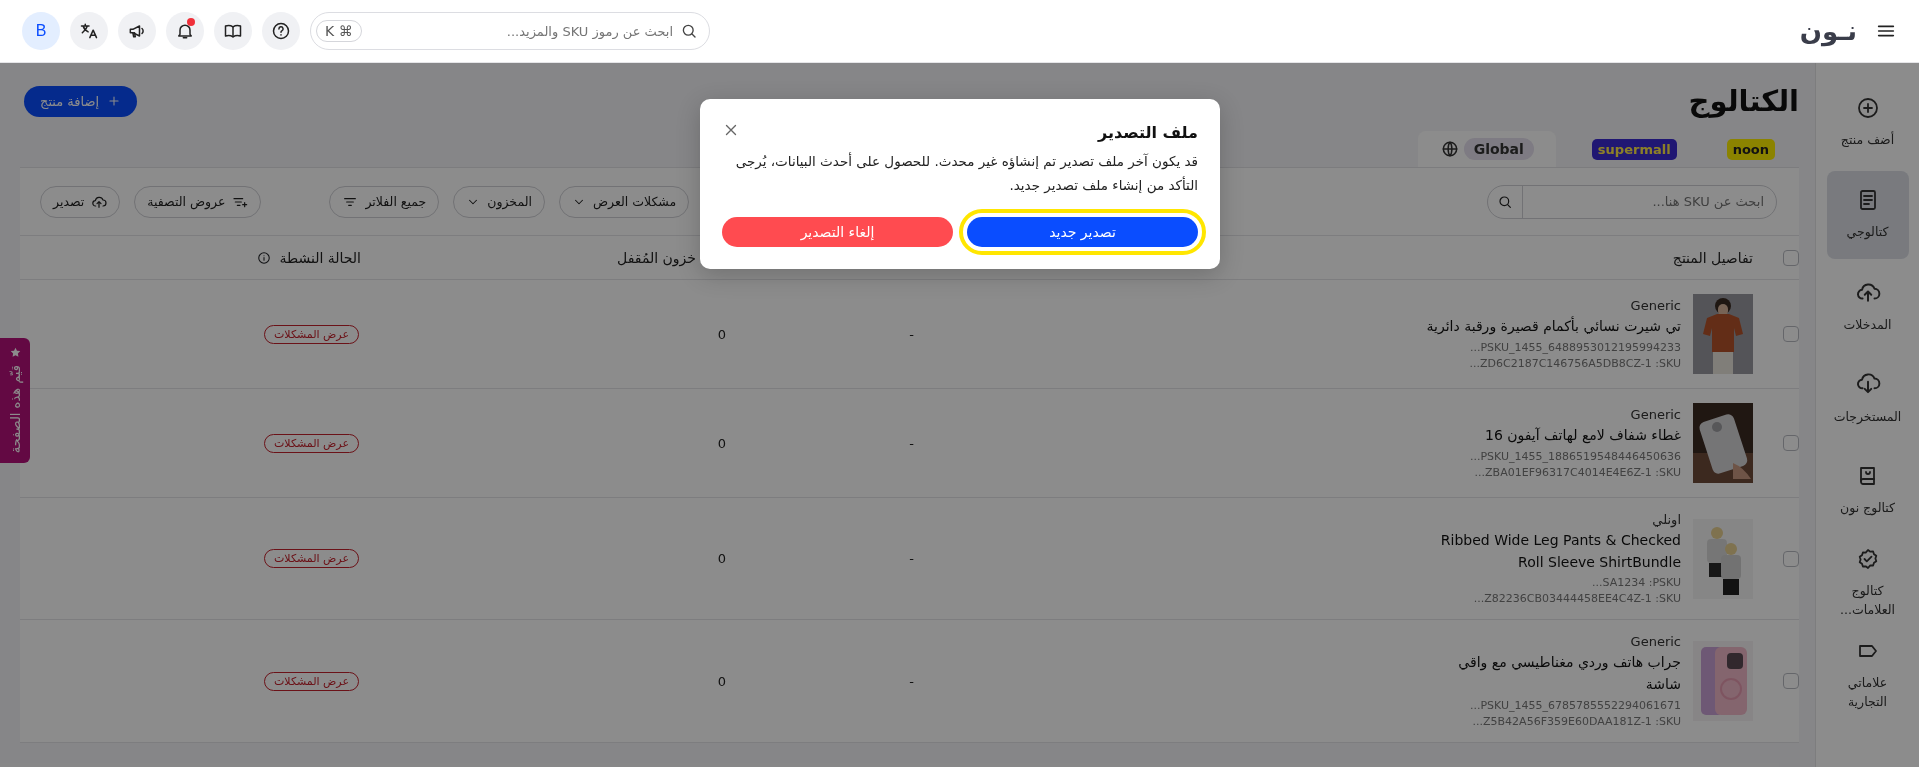  Describe the element at coordinates (1712, 257) in the screenshot. I see `column-header: تفاصيل المنتج` at that location.